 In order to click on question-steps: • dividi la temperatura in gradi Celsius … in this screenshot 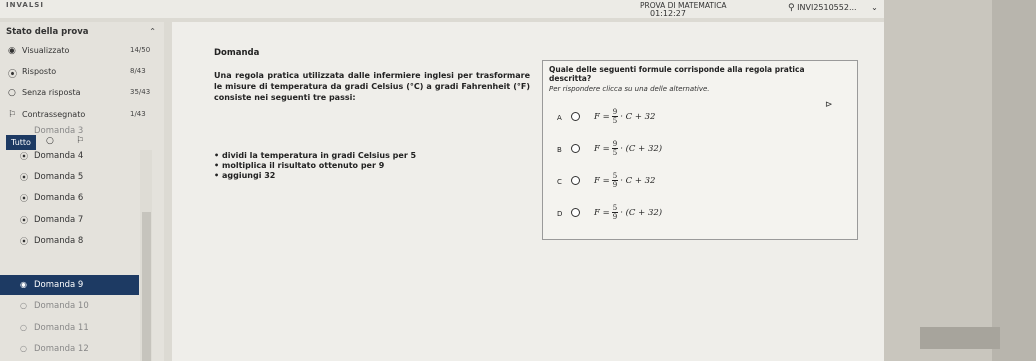, I will do `click(374, 166)`.